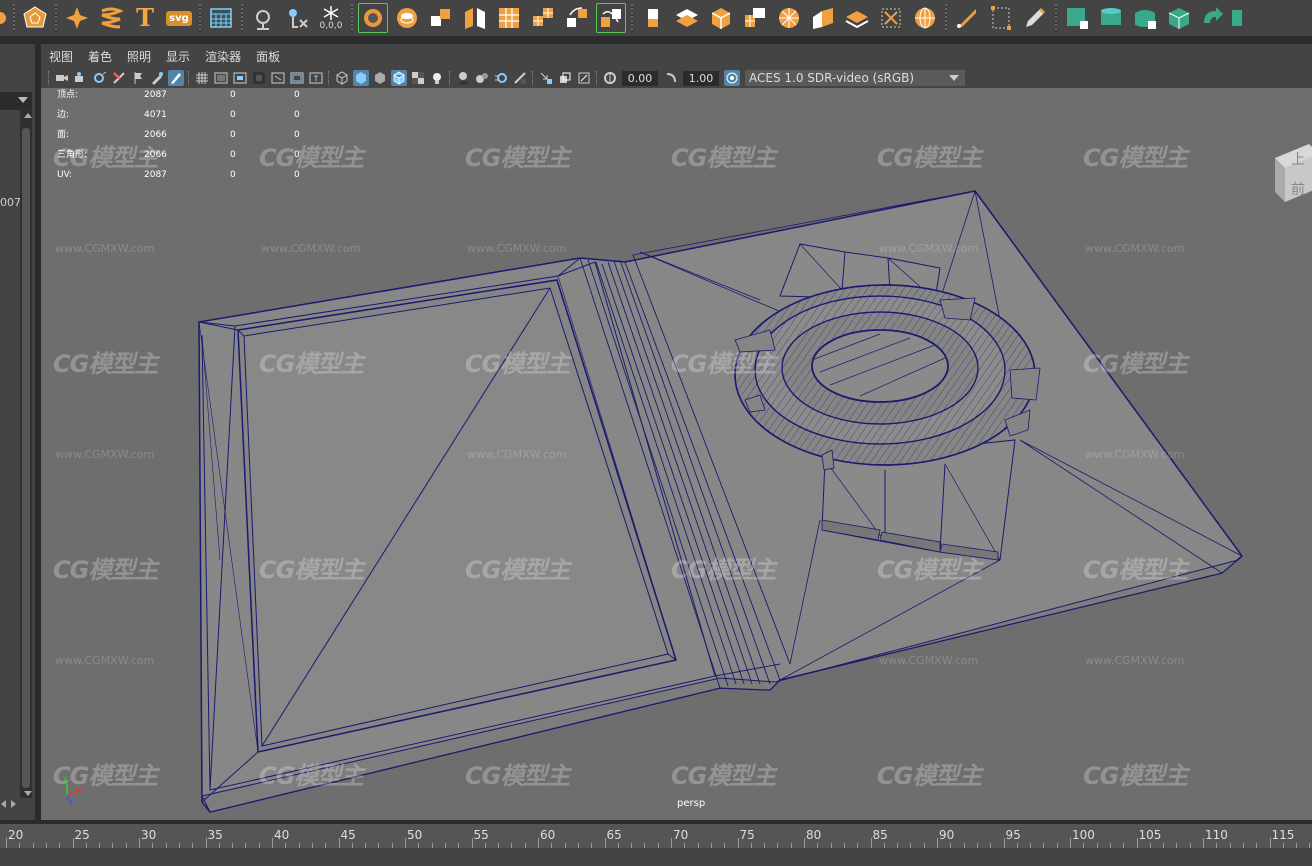 The image size is (1312, 866). I want to click on scroll-left-icon, so click(3, 804).